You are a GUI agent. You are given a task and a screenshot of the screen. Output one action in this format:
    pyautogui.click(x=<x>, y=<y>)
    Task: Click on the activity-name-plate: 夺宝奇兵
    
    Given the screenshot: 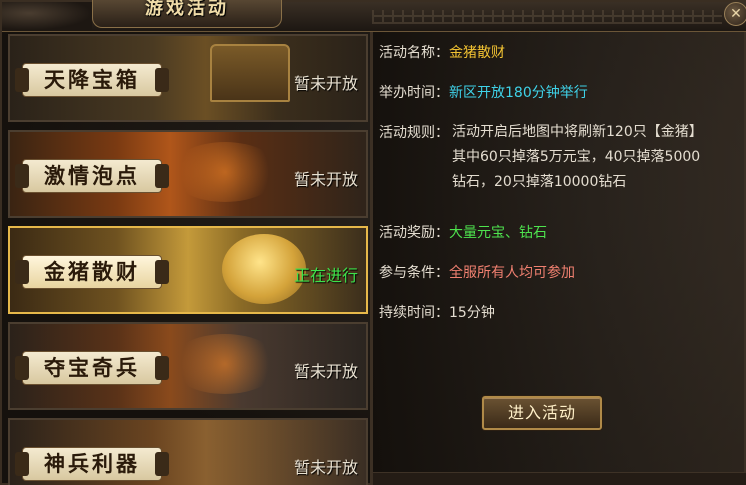 What is the action you would take?
    pyautogui.click(x=92, y=368)
    